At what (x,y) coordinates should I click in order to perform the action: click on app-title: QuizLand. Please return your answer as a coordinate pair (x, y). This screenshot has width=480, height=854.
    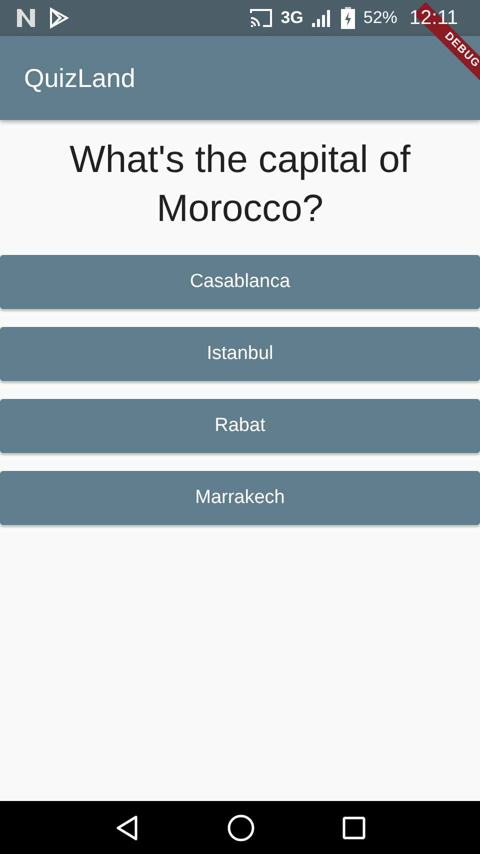
    Looking at the image, I should click on (80, 78).